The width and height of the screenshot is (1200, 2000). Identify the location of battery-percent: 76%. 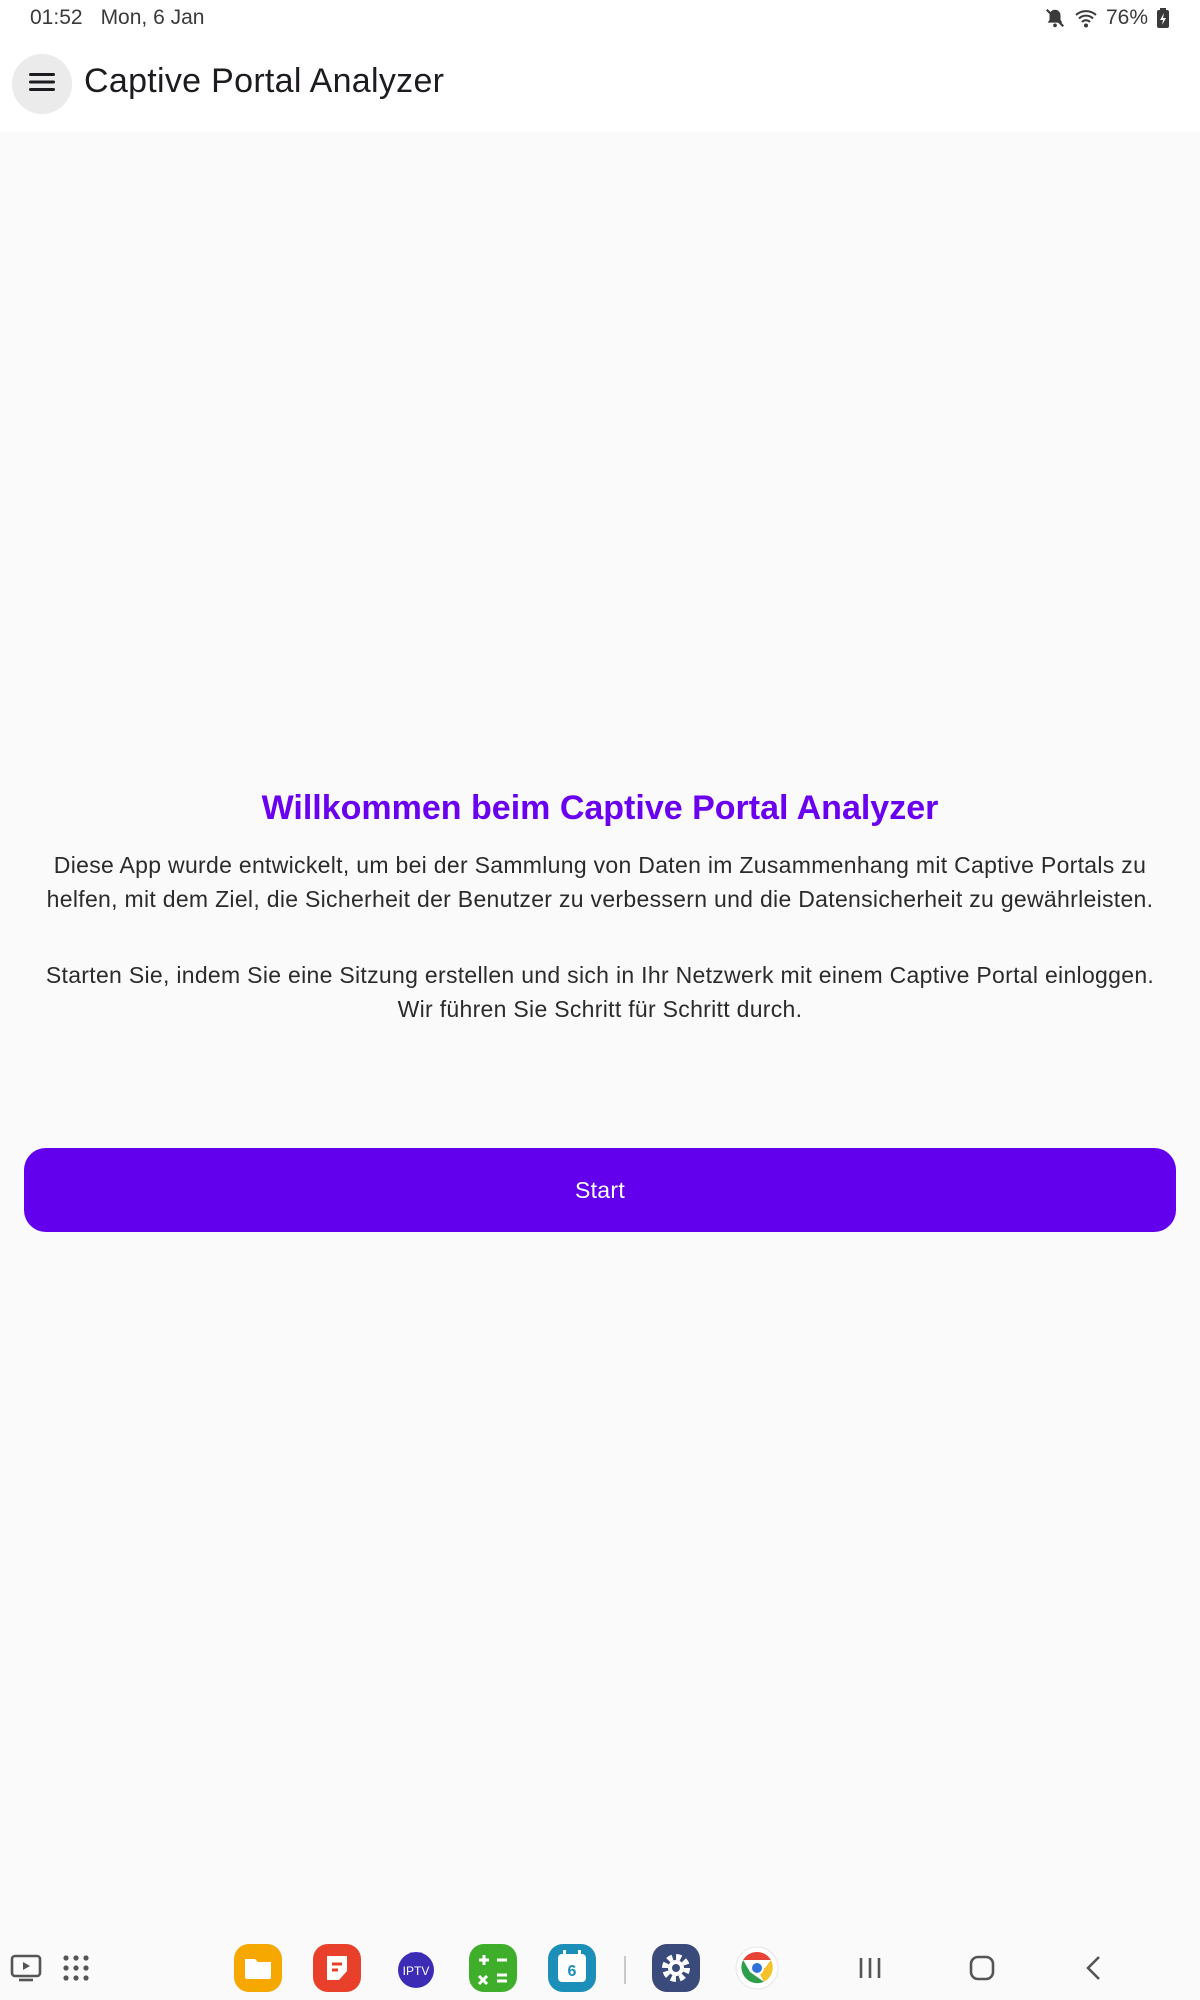
(1126, 17).